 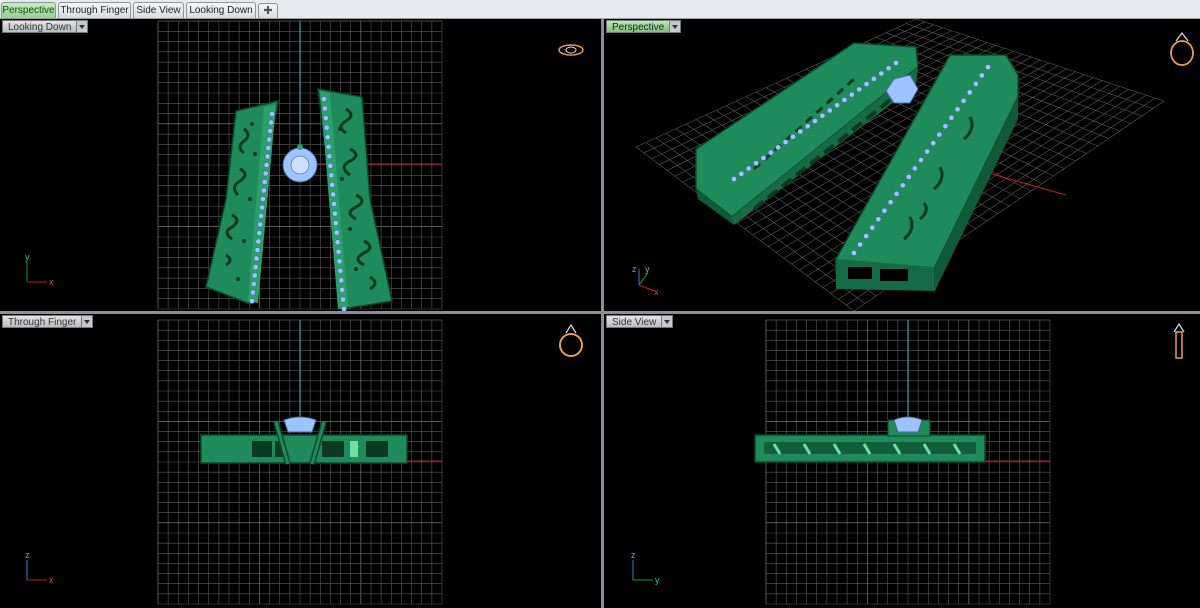 What do you see at coordinates (1179, 340) in the screenshot?
I see `ring-side-icon` at bounding box center [1179, 340].